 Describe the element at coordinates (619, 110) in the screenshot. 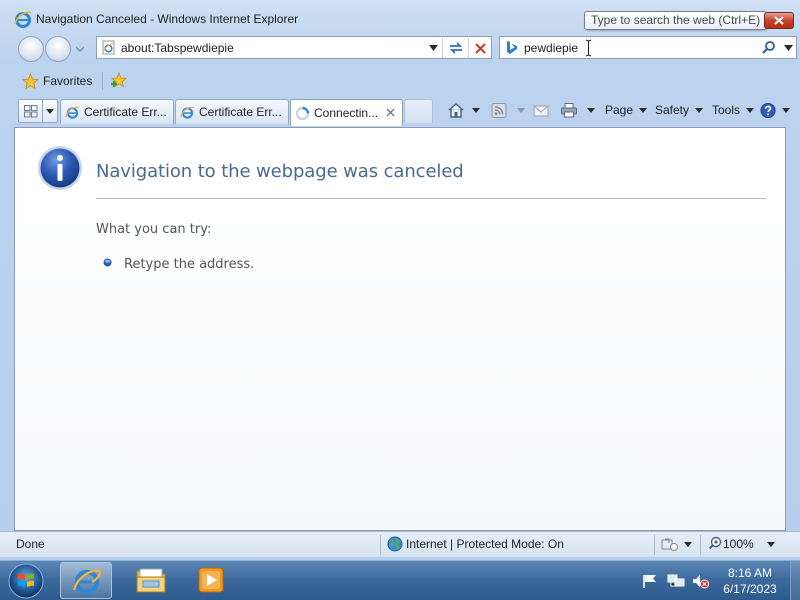

I see `page-menu-label: Page` at that location.